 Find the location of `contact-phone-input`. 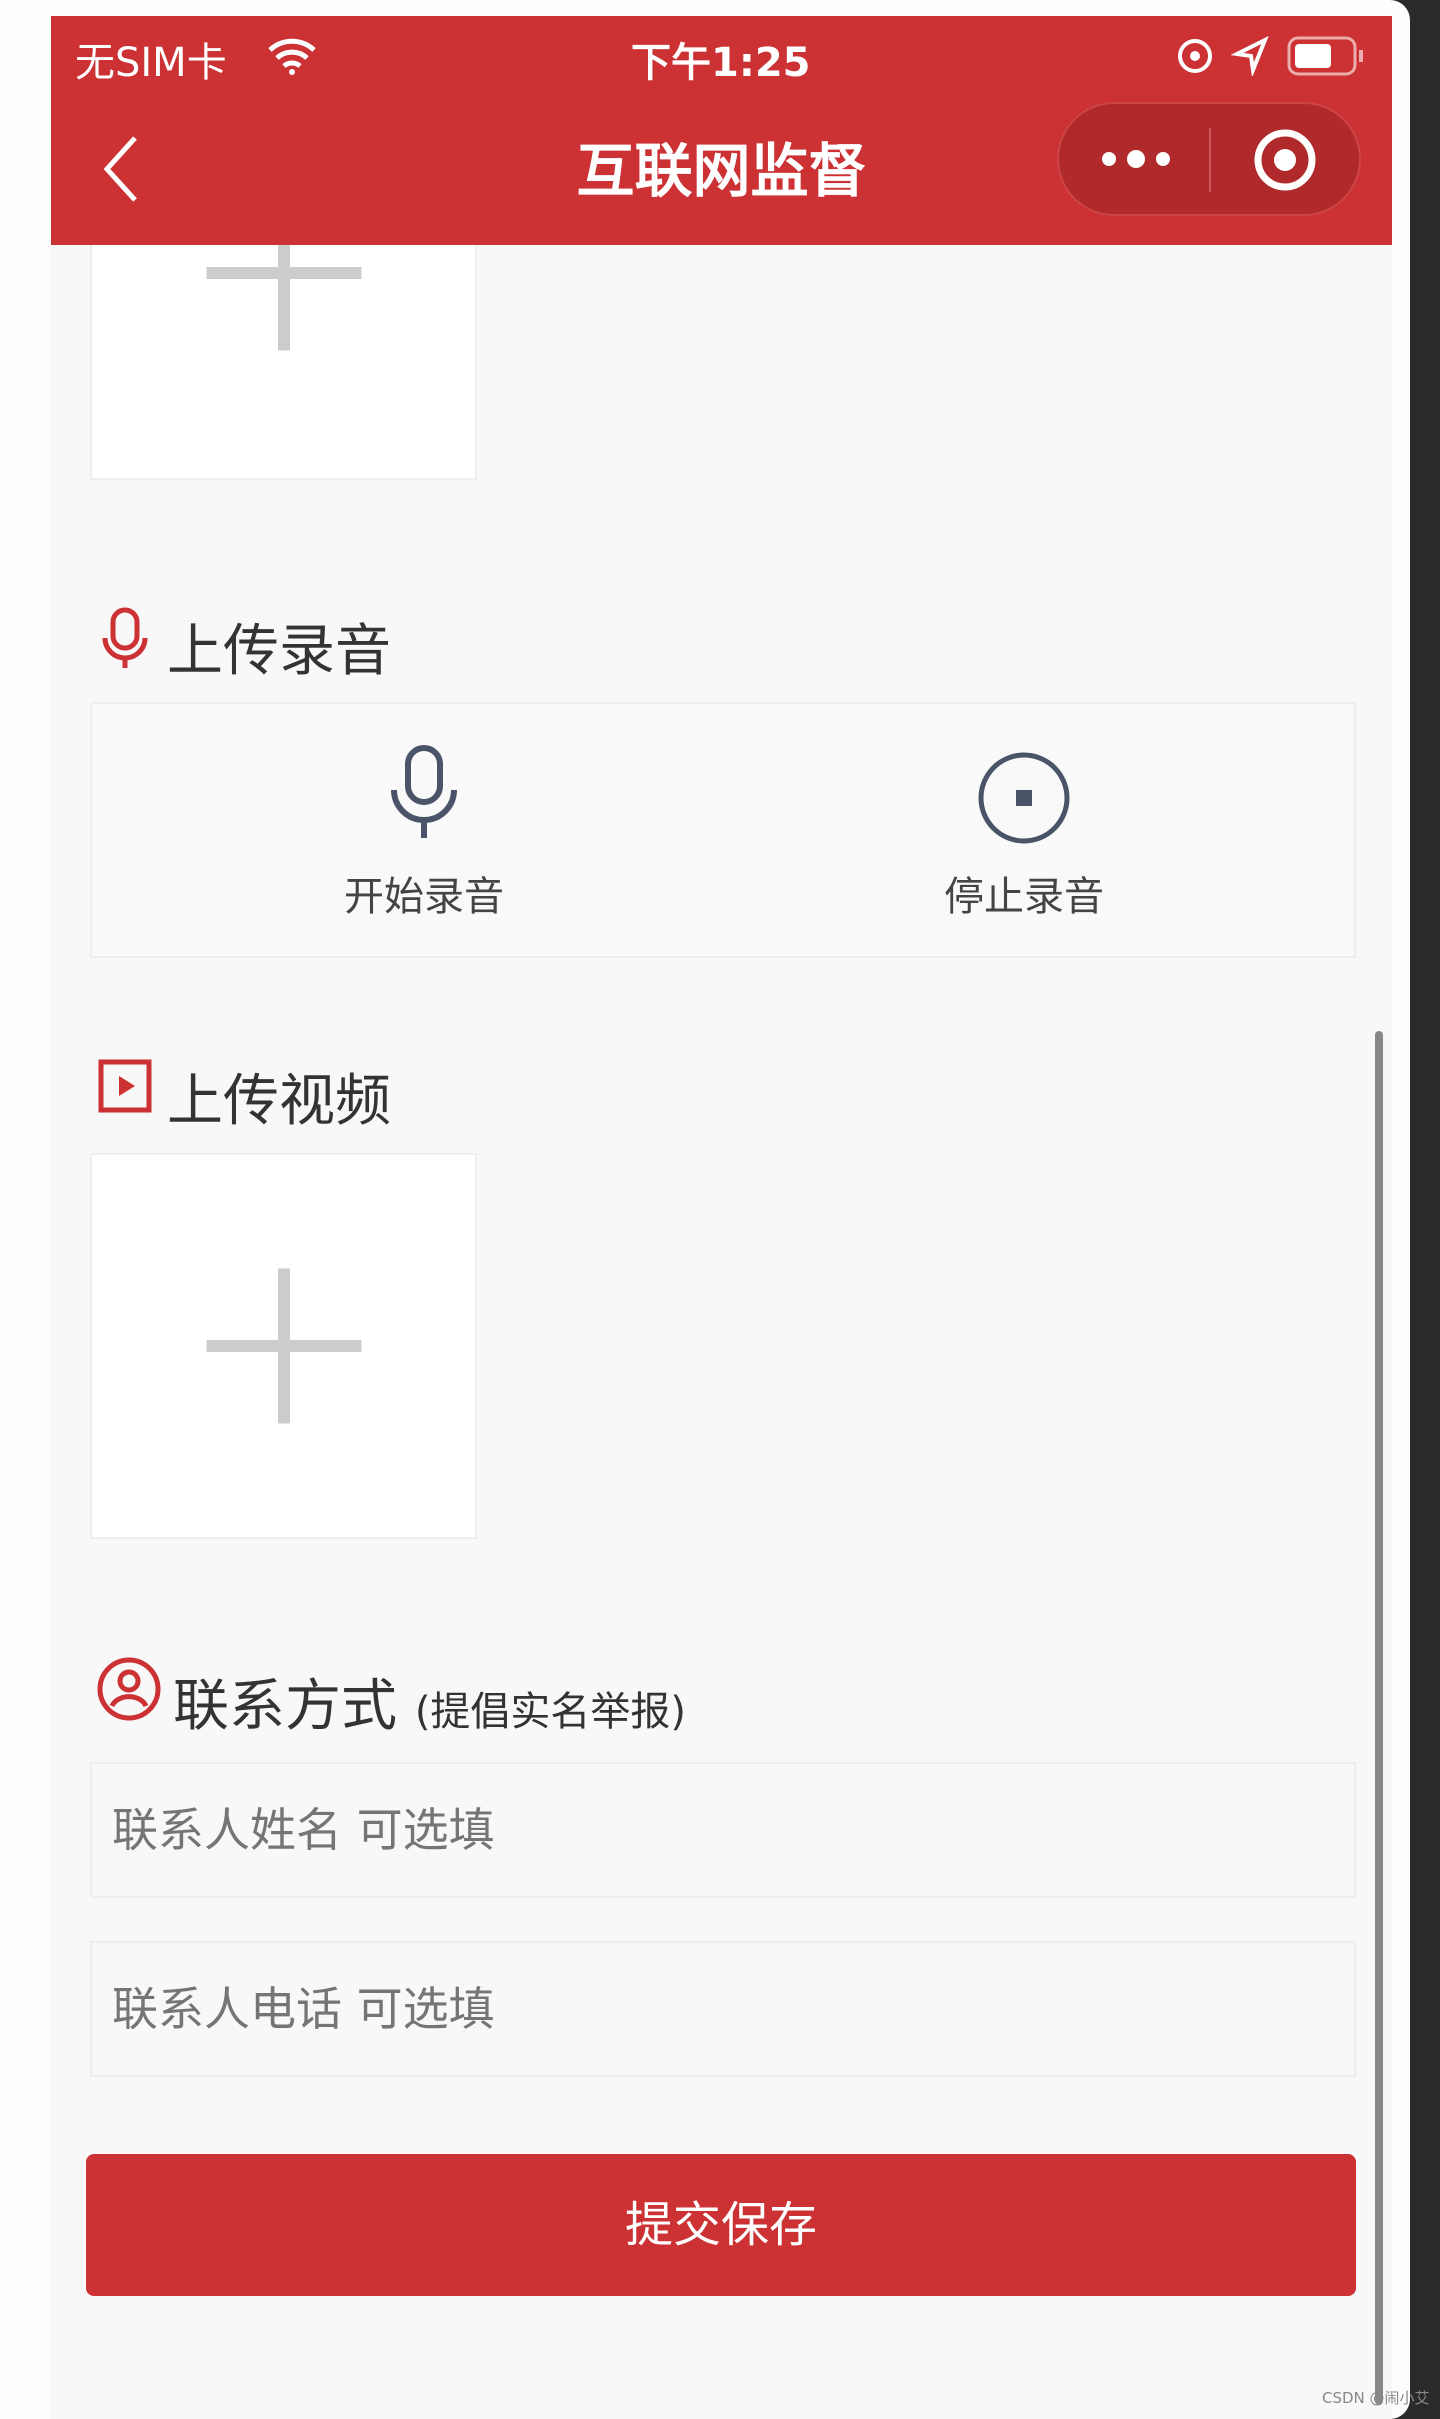

contact-phone-input is located at coordinates (723, 2009).